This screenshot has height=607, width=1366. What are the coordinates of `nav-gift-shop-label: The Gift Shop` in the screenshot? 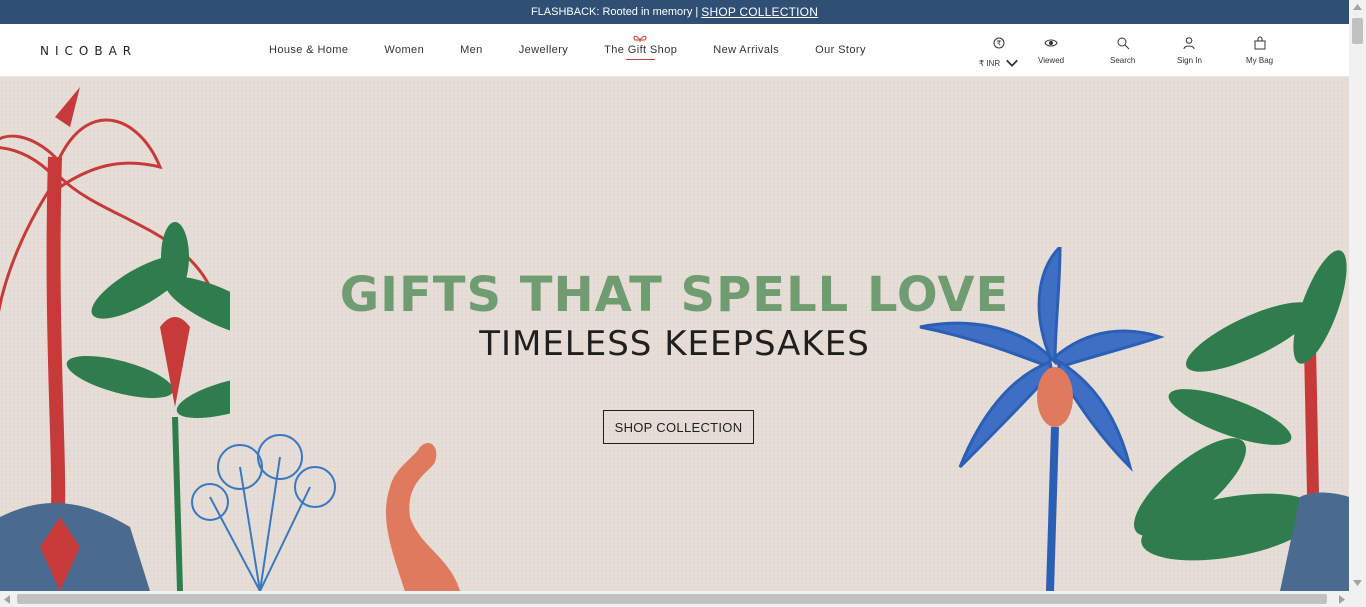 It's located at (641, 50).